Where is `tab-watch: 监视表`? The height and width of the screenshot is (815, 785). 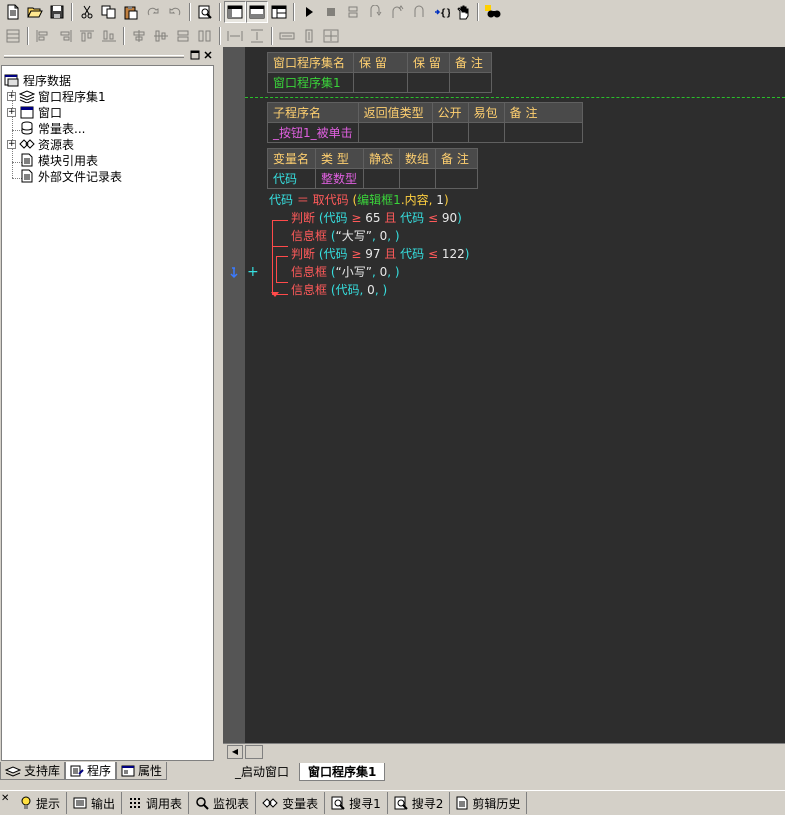 tab-watch: 监视表 is located at coordinates (223, 803).